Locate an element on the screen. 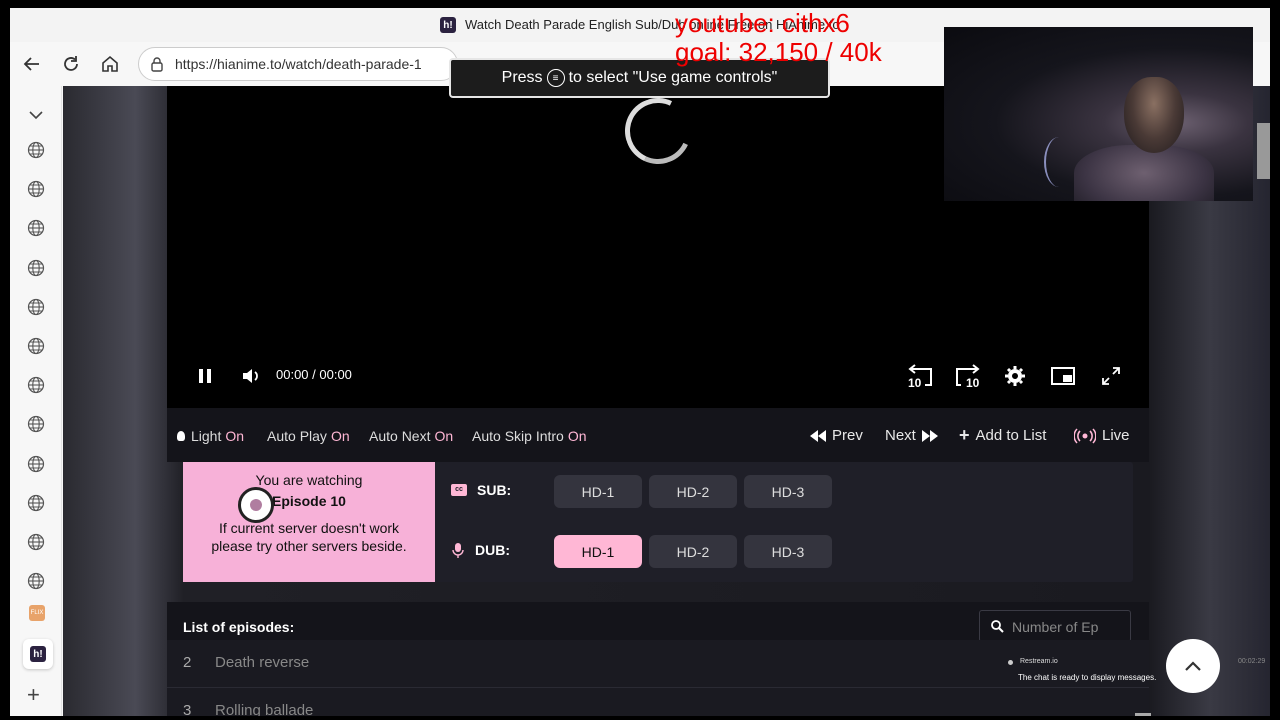 The width and height of the screenshot is (1280, 720). dub-label: DUB: is located at coordinates (480, 550).